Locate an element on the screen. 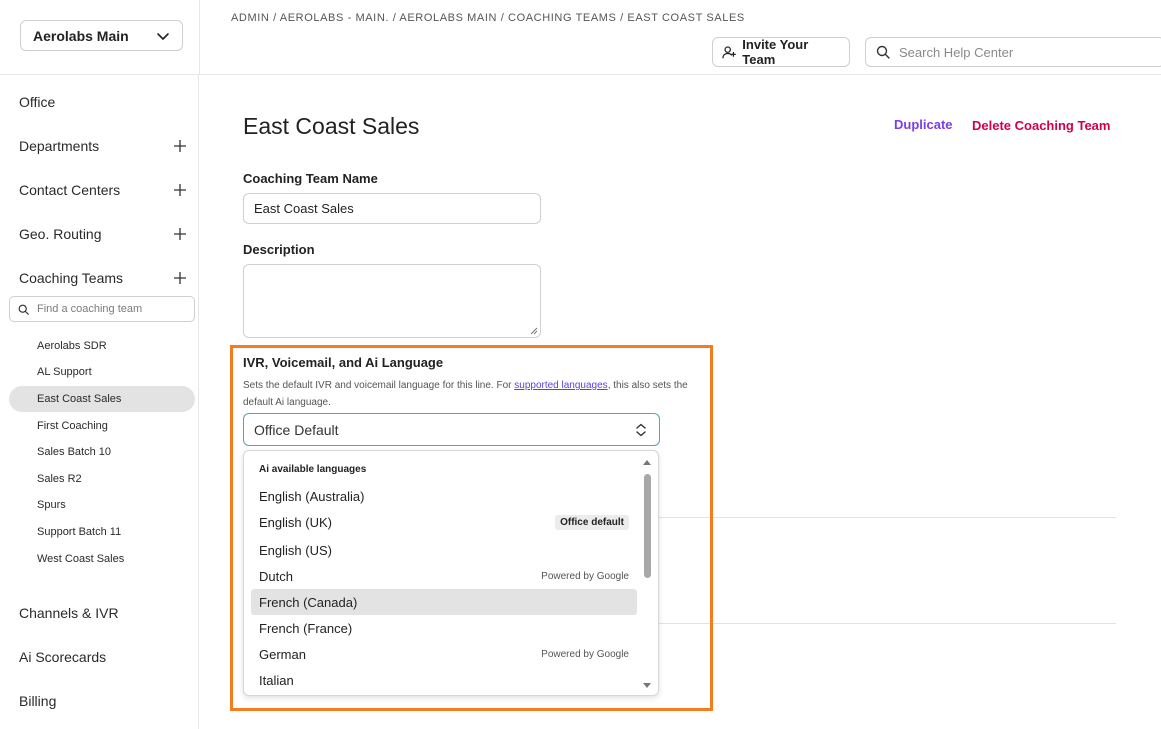 The image size is (1161, 729). team-item-aerolabs-sdr: Aerolabs SDR is located at coordinates (102, 346).